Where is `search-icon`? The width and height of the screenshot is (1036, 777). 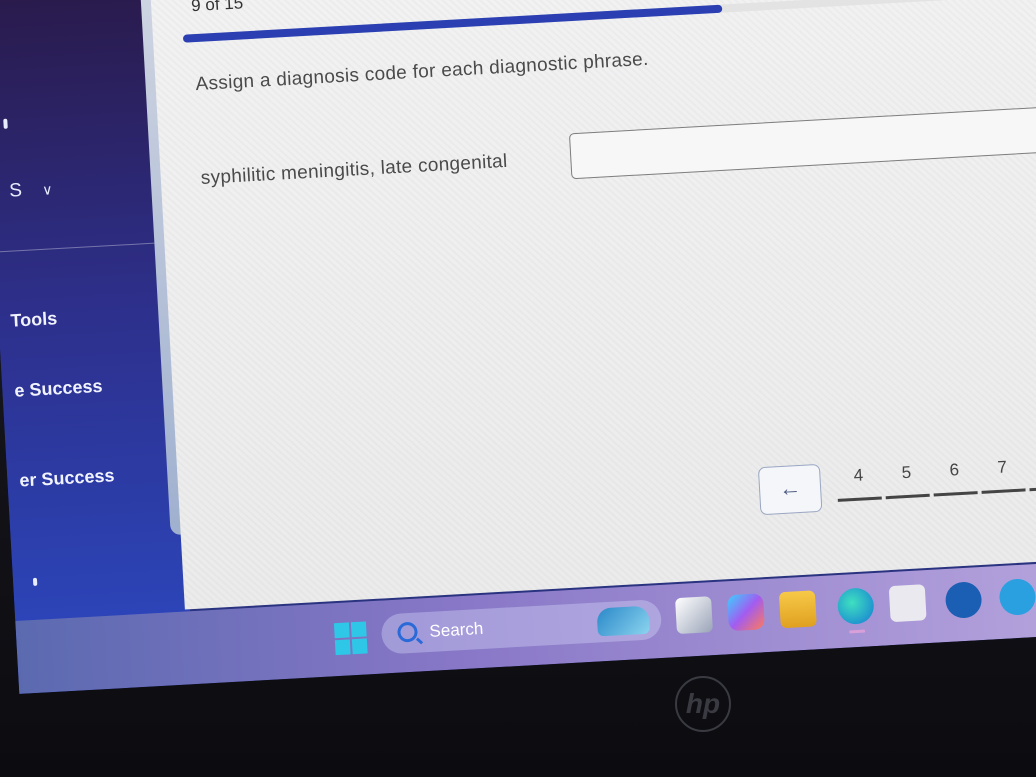
search-icon is located at coordinates (407, 632).